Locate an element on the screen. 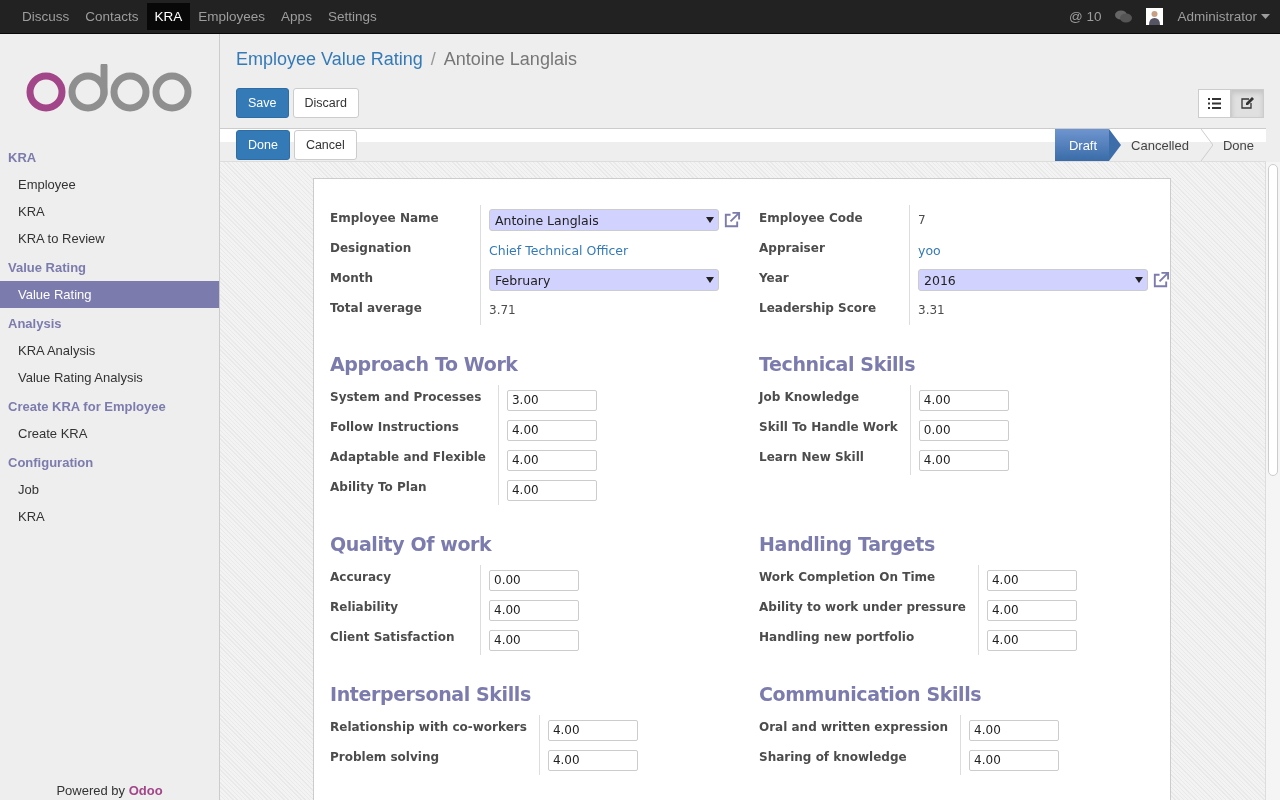 The image size is (1280, 800). edit-icon is located at coordinates (1247, 103).